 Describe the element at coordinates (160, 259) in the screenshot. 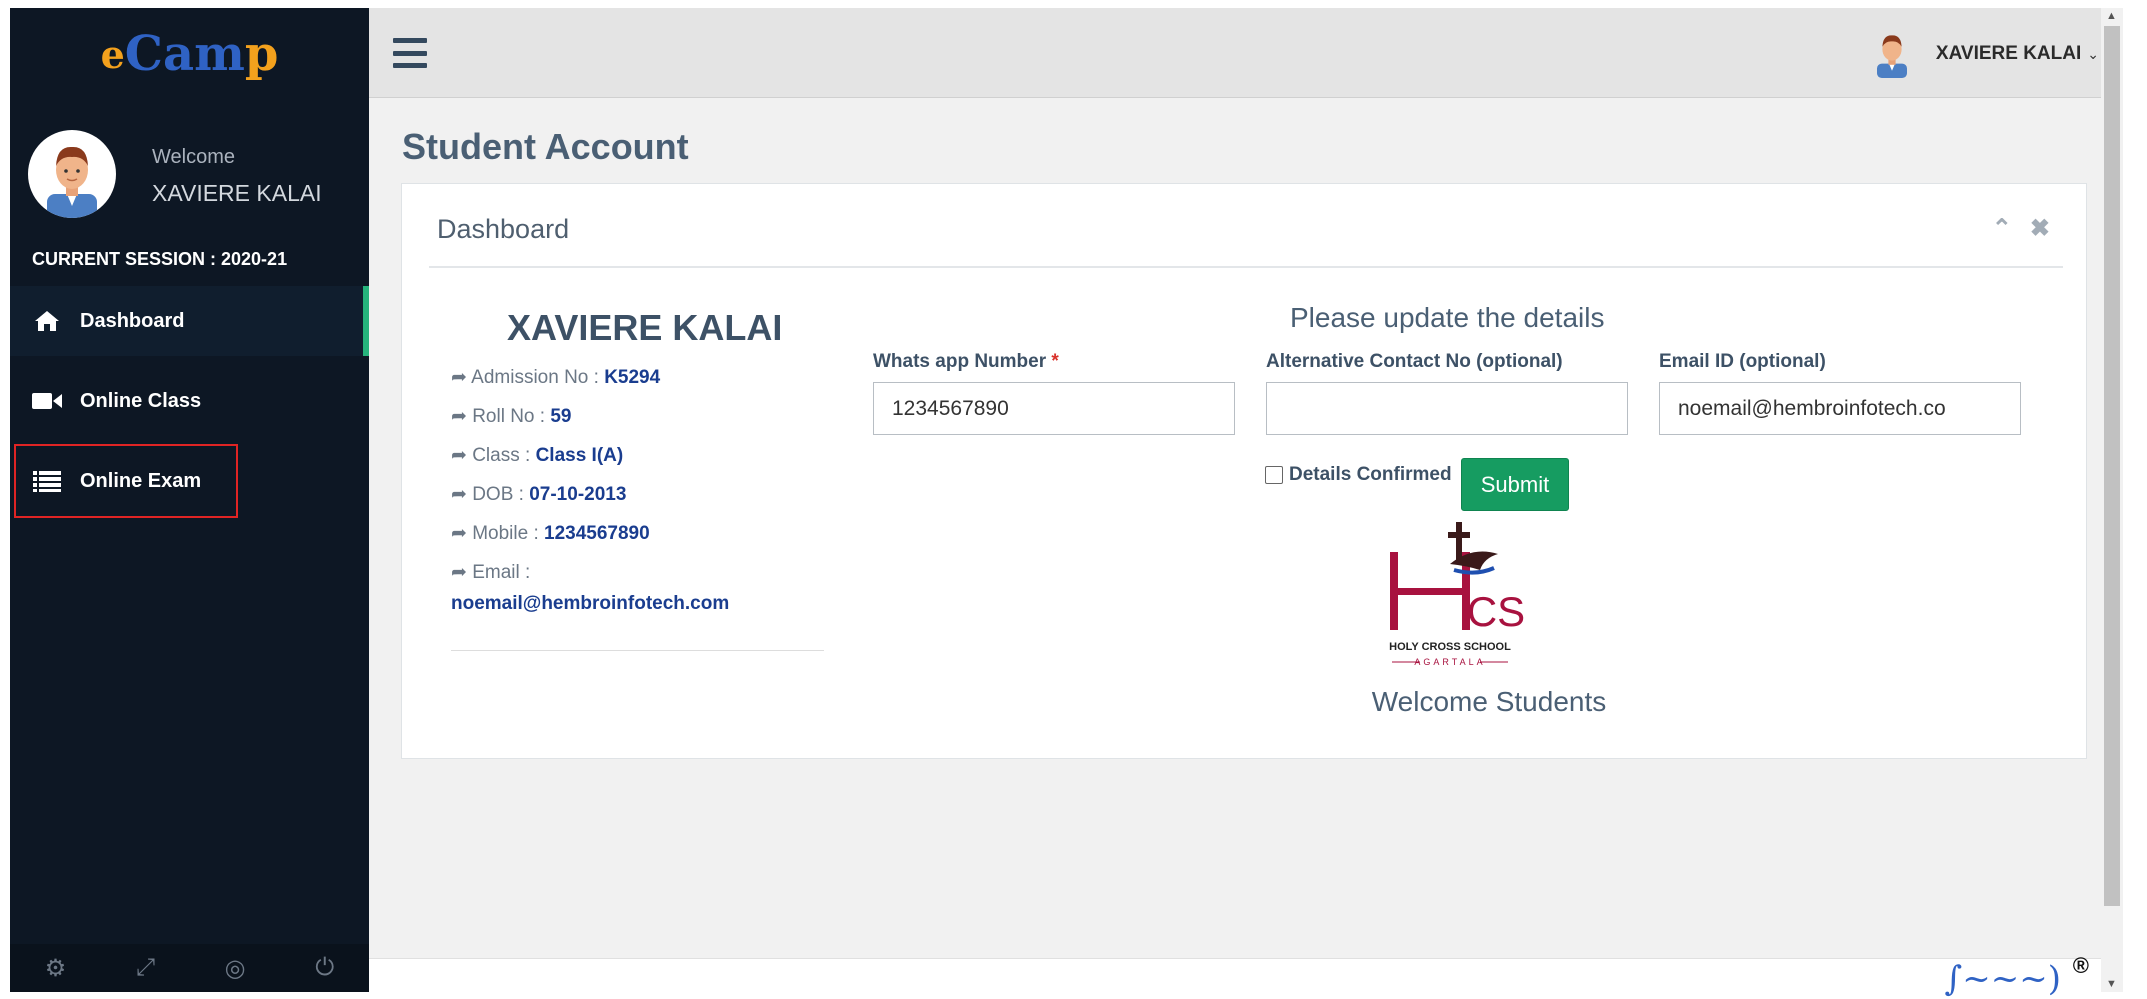

I see `current-session: CURRENT SESSION : 2020-21` at that location.